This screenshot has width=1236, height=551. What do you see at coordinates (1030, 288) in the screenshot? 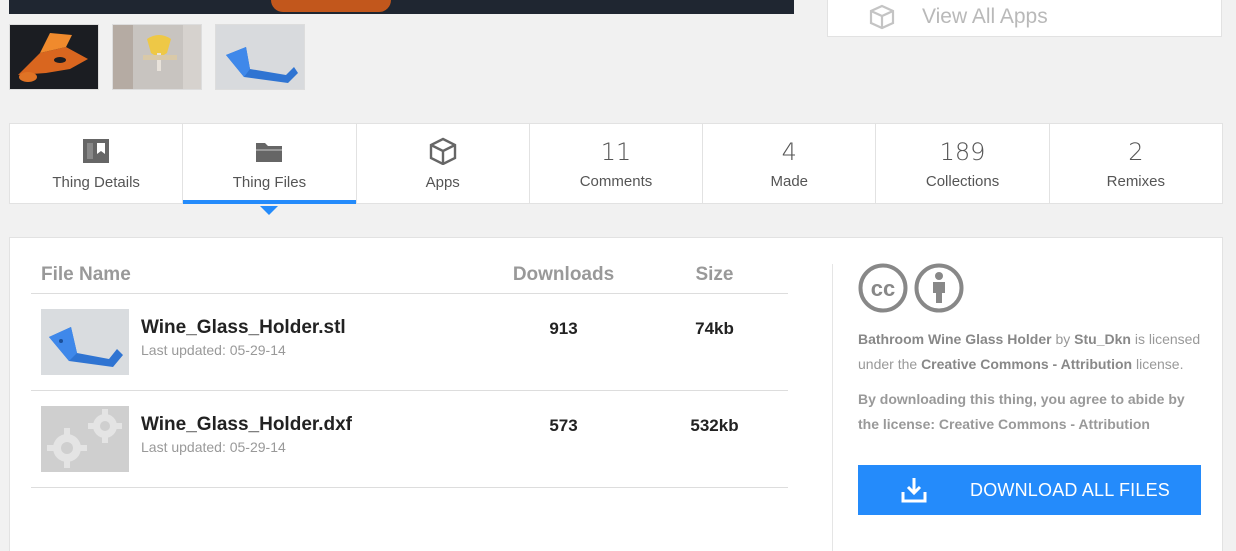
I see `license-icons: cc` at bounding box center [1030, 288].